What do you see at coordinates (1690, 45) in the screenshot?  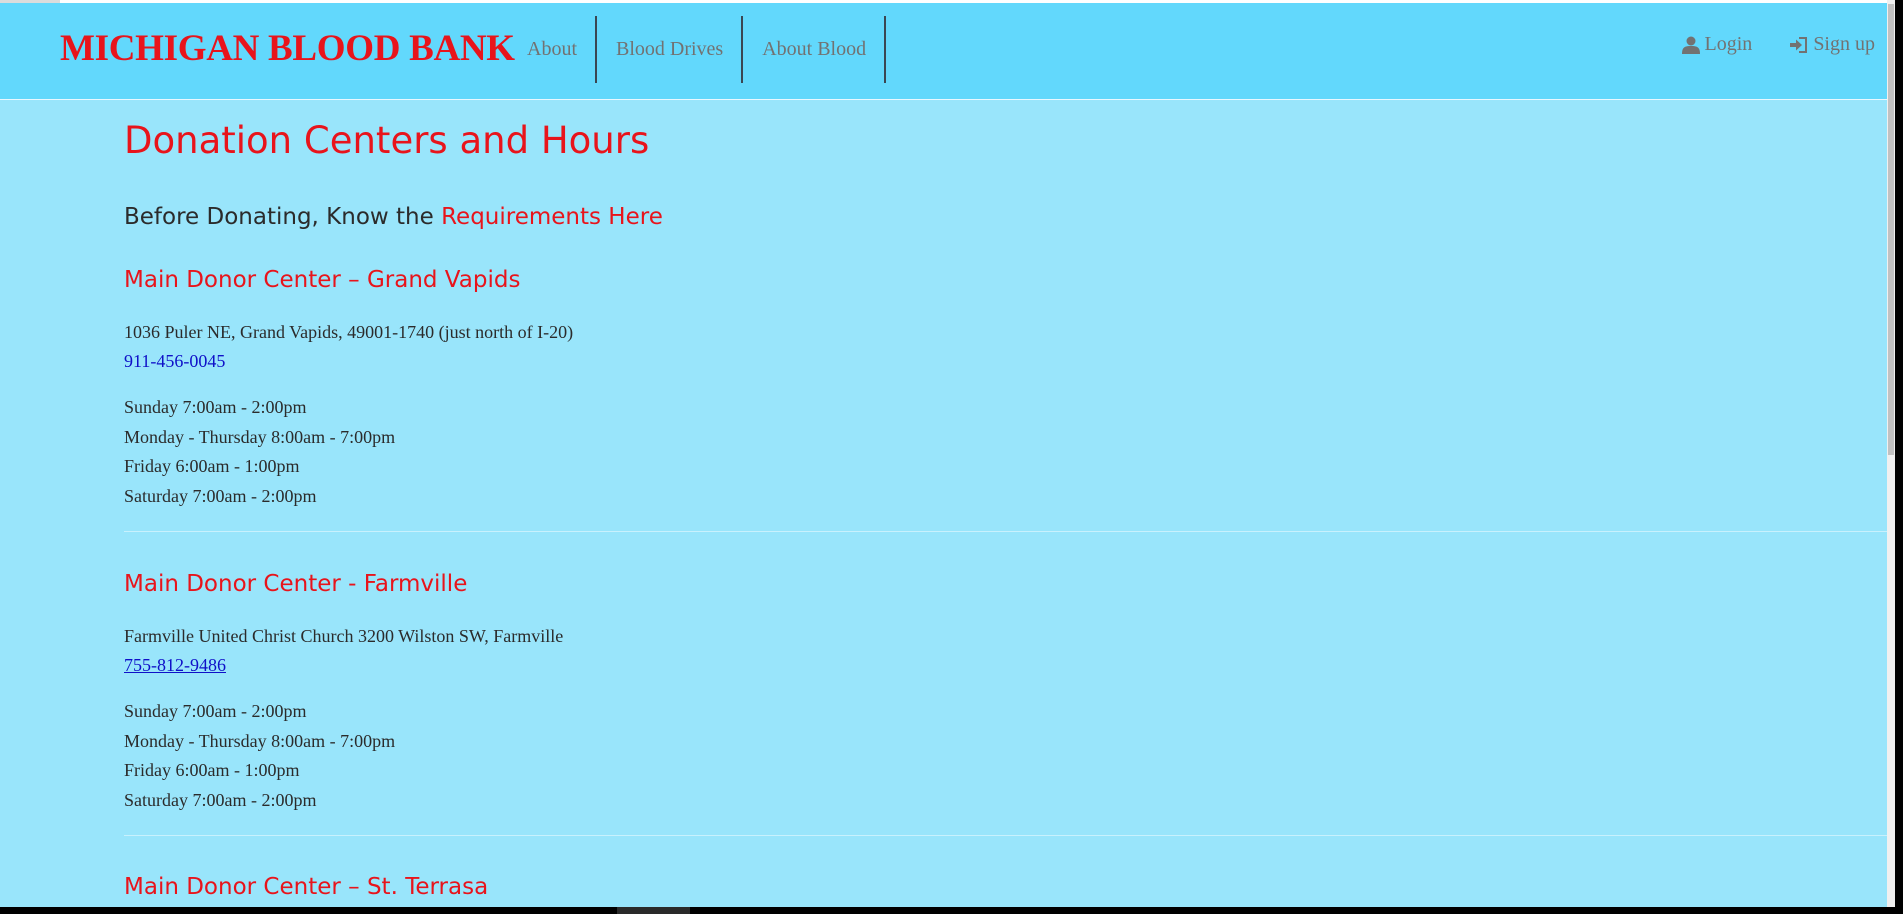 I see `user-icon` at bounding box center [1690, 45].